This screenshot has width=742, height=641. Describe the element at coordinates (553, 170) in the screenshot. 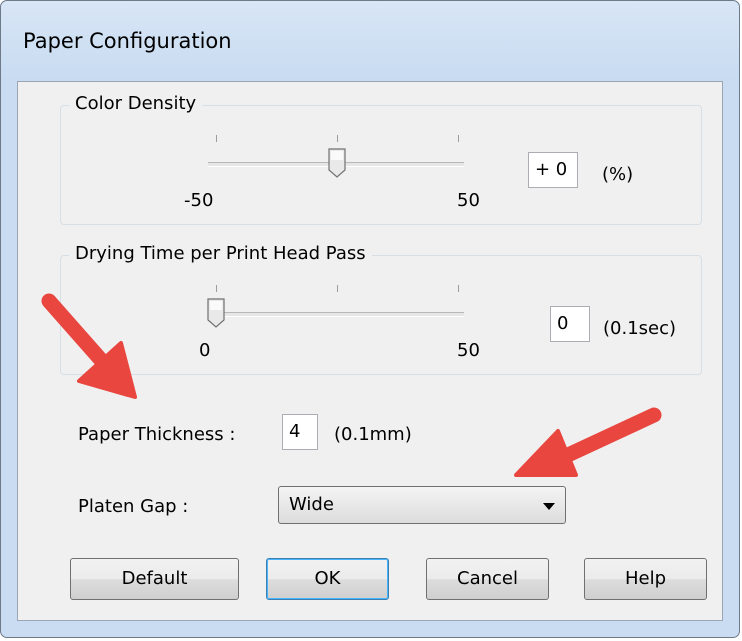

I see `color-density-value-field: + 0` at that location.